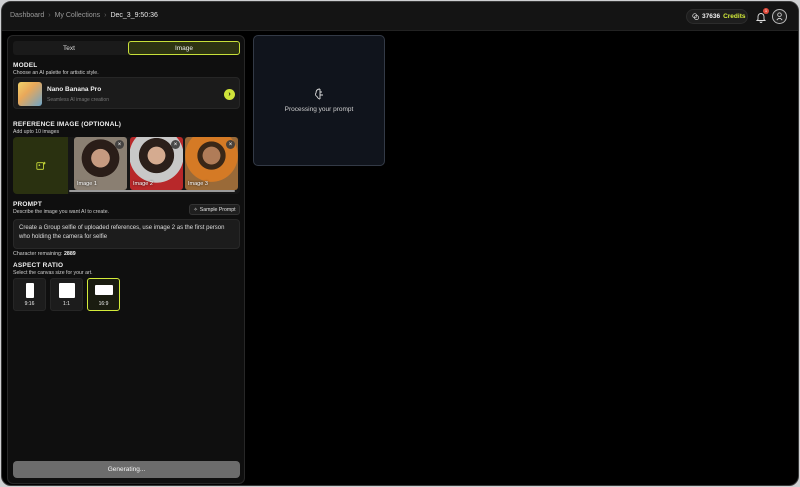  I want to click on processing-card: Processing your prompt, so click(319, 100).